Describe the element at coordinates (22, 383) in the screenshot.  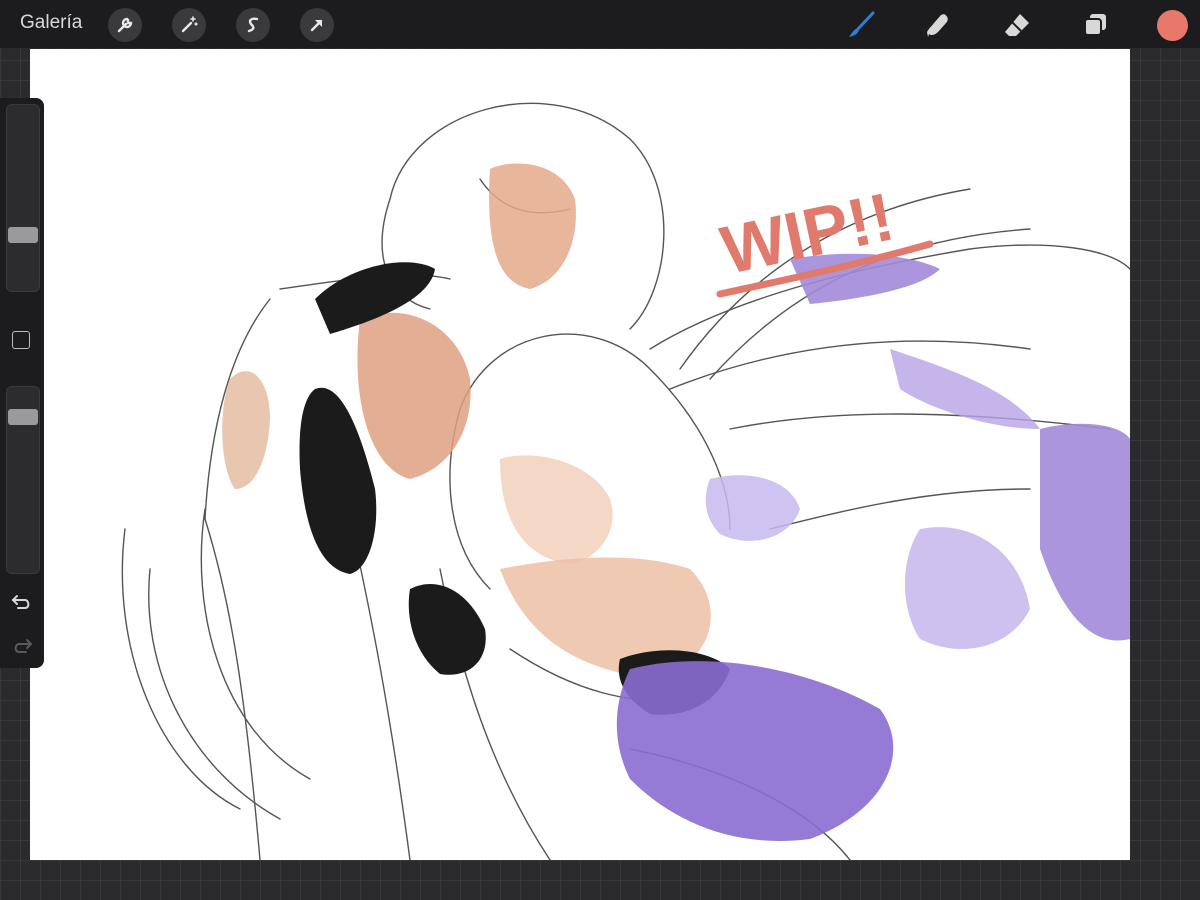
I see `left-sidebar` at that location.